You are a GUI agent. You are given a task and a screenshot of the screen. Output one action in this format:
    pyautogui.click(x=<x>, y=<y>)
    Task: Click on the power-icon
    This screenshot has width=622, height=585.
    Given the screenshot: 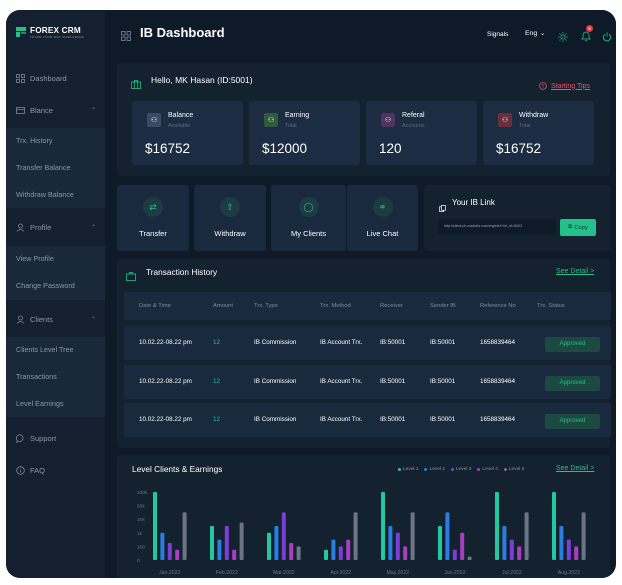 What is the action you would take?
    pyautogui.click(x=607, y=38)
    